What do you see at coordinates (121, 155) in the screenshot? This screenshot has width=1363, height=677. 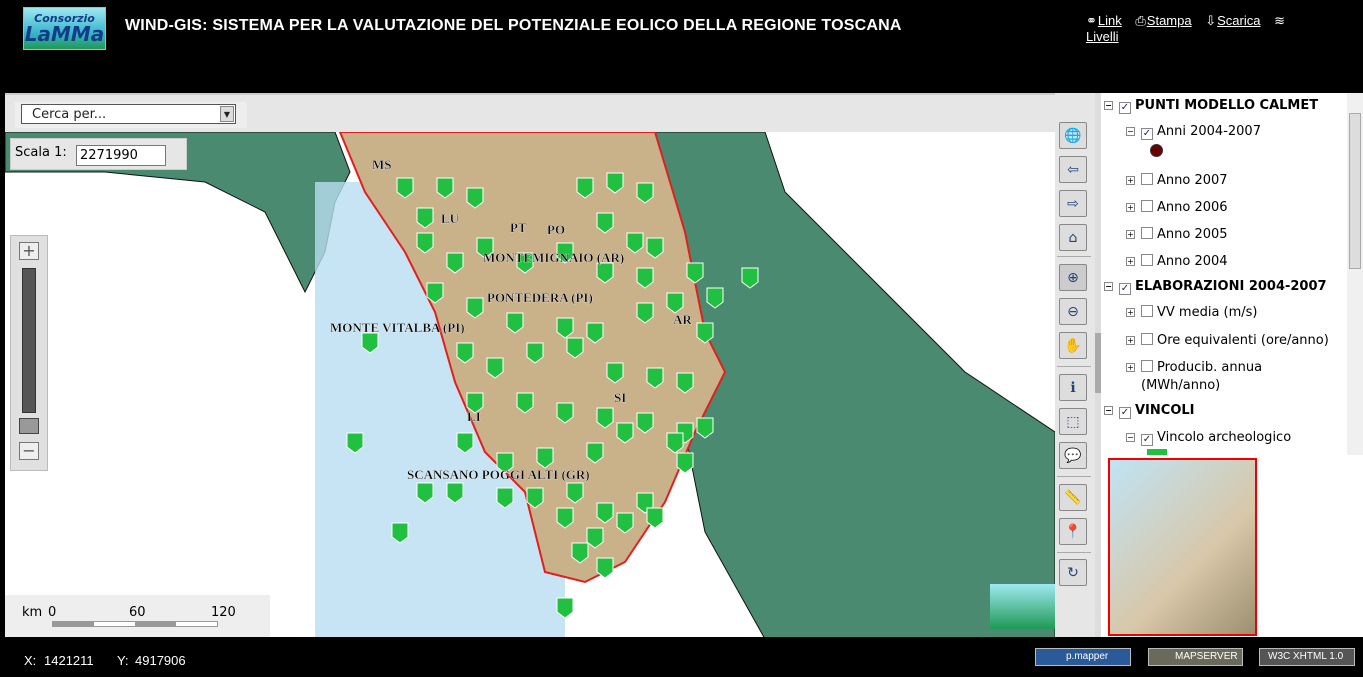 I see `scale-input` at bounding box center [121, 155].